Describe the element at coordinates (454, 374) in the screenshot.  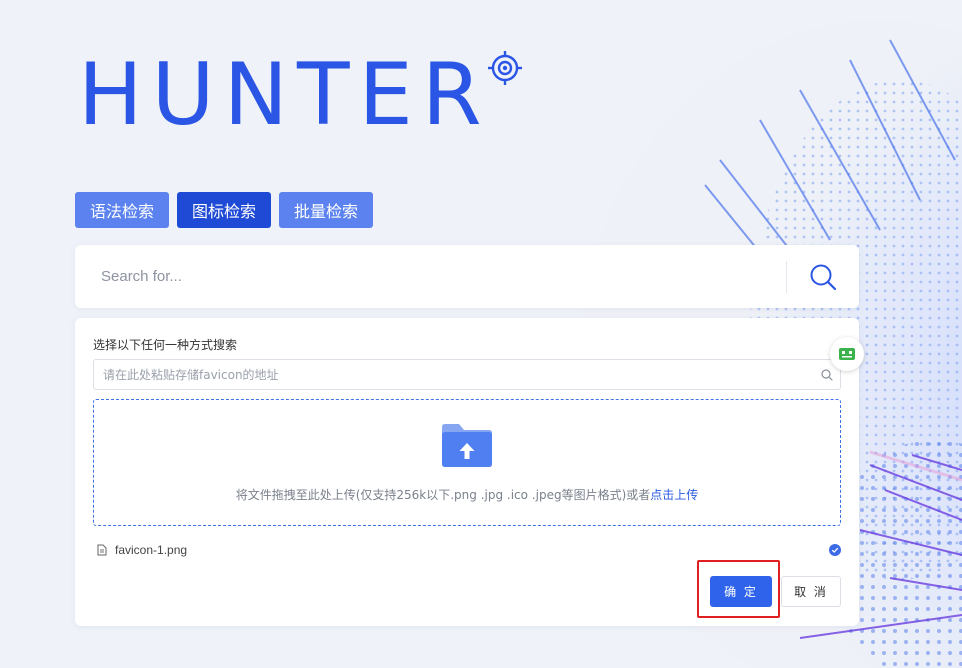
I see `favicon-url-input` at that location.